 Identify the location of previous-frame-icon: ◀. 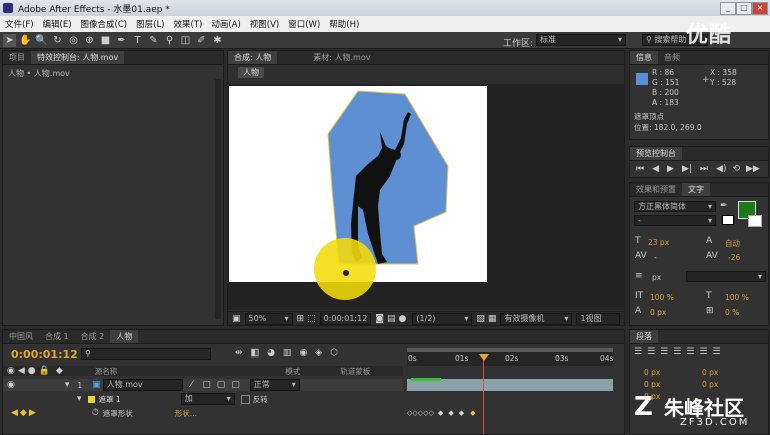
(655, 169).